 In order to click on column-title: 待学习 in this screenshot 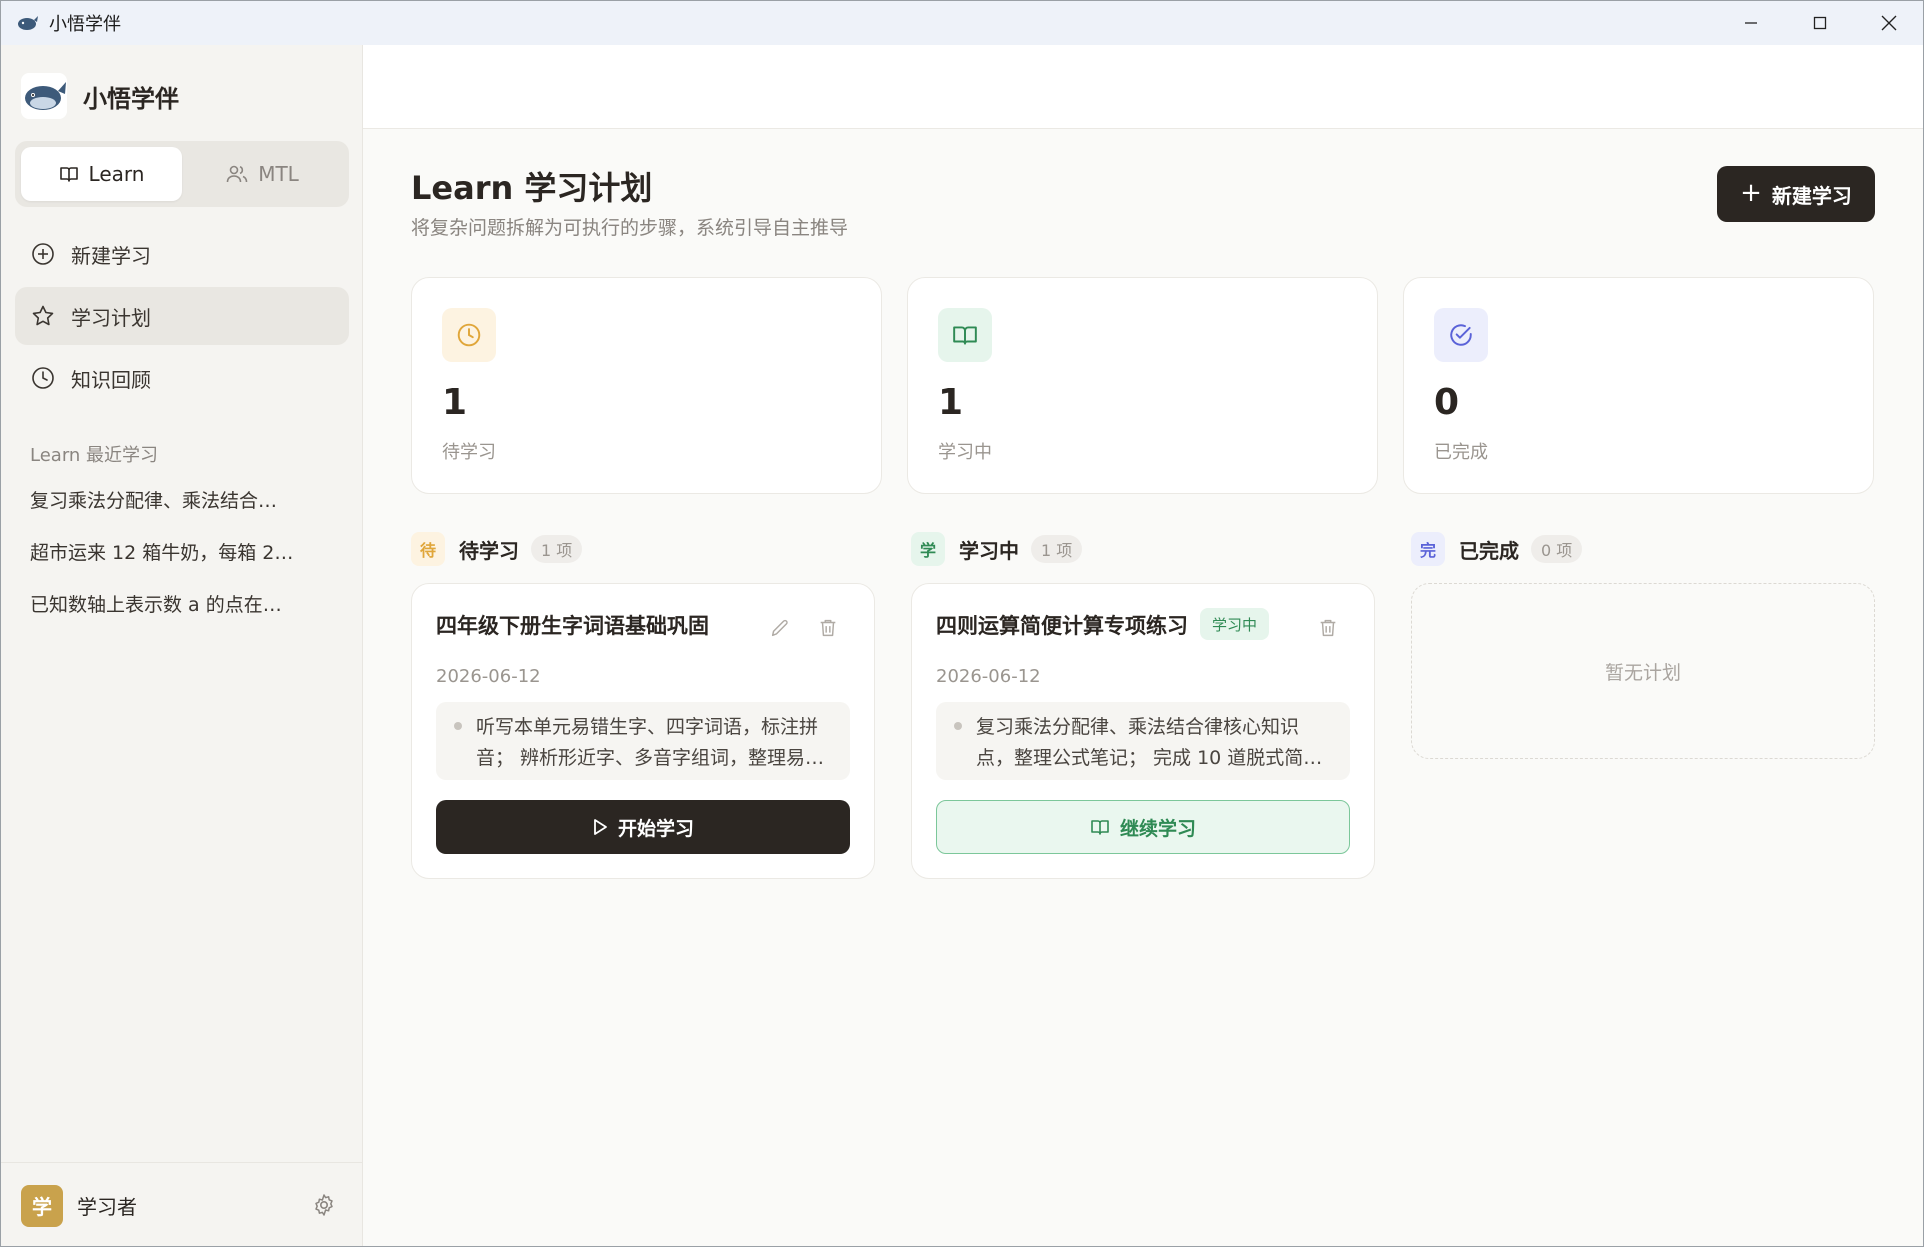, I will do `click(489, 550)`.